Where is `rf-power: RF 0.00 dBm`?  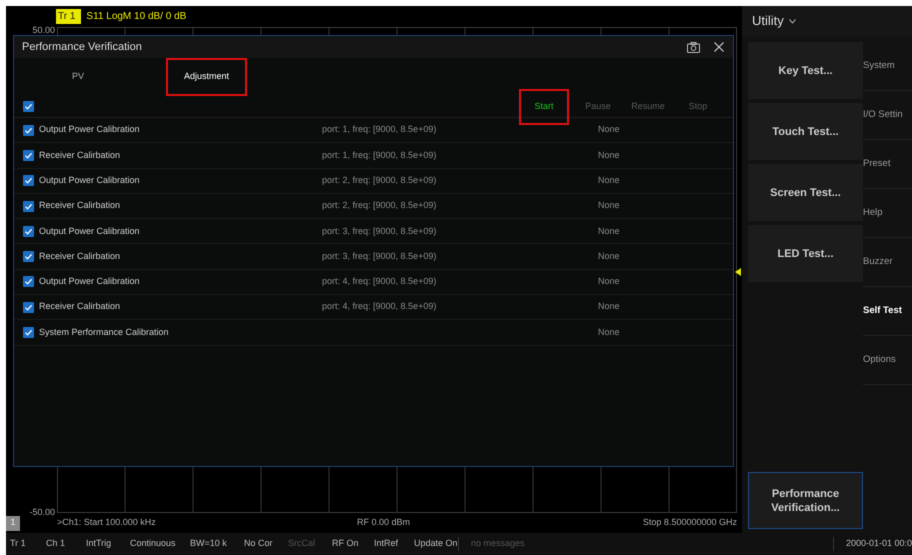 rf-power: RF 0.00 dBm is located at coordinates (384, 523).